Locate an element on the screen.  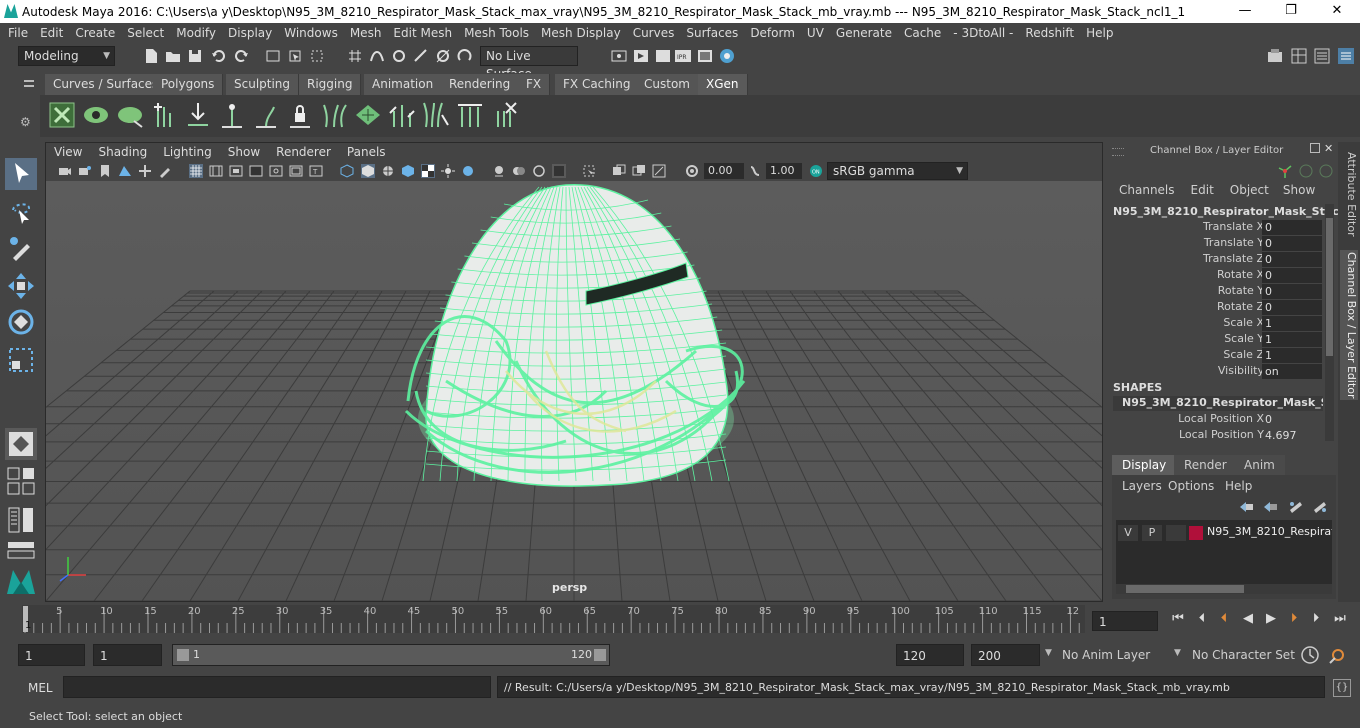
toggle-attribute-icon is located at coordinates (1322, 56).